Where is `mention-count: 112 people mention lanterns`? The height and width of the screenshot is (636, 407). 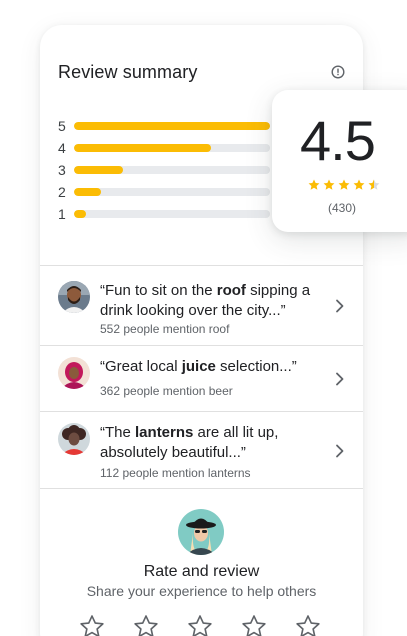 mention-count: 112 people mention lanterns is located at coordinates (175, 473).